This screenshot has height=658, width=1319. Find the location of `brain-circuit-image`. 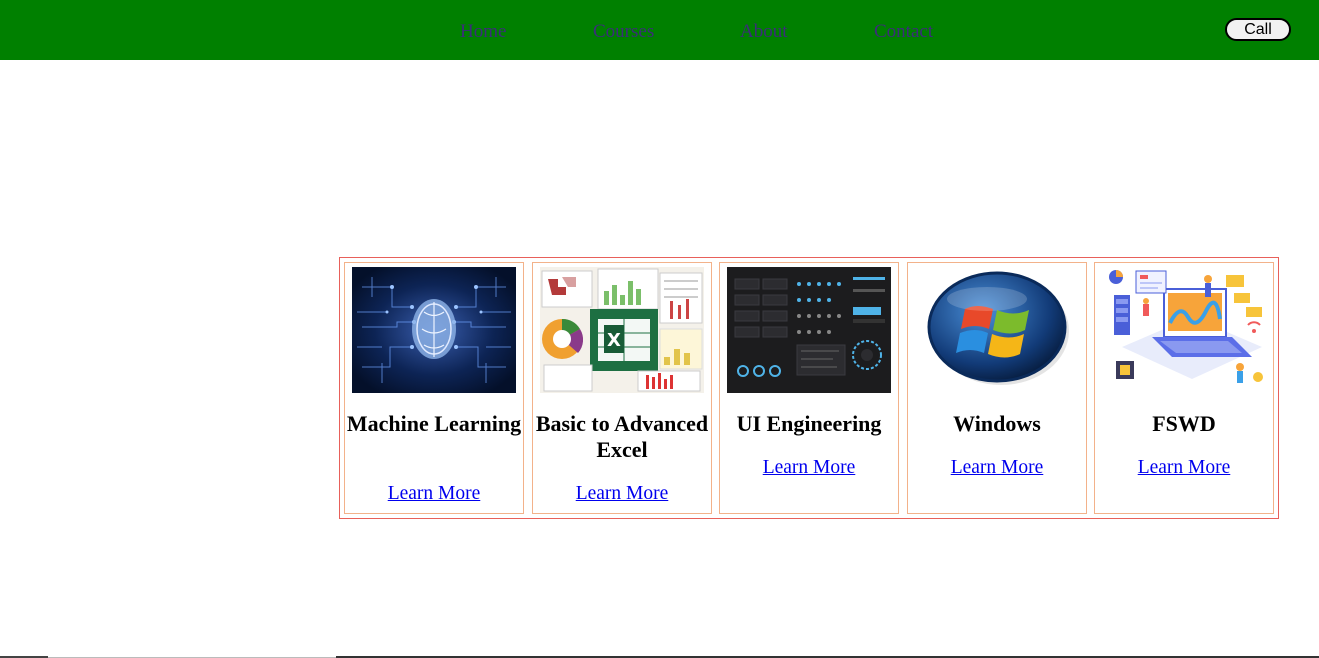

brain-circuit-image is located at coordinates (434, 330).